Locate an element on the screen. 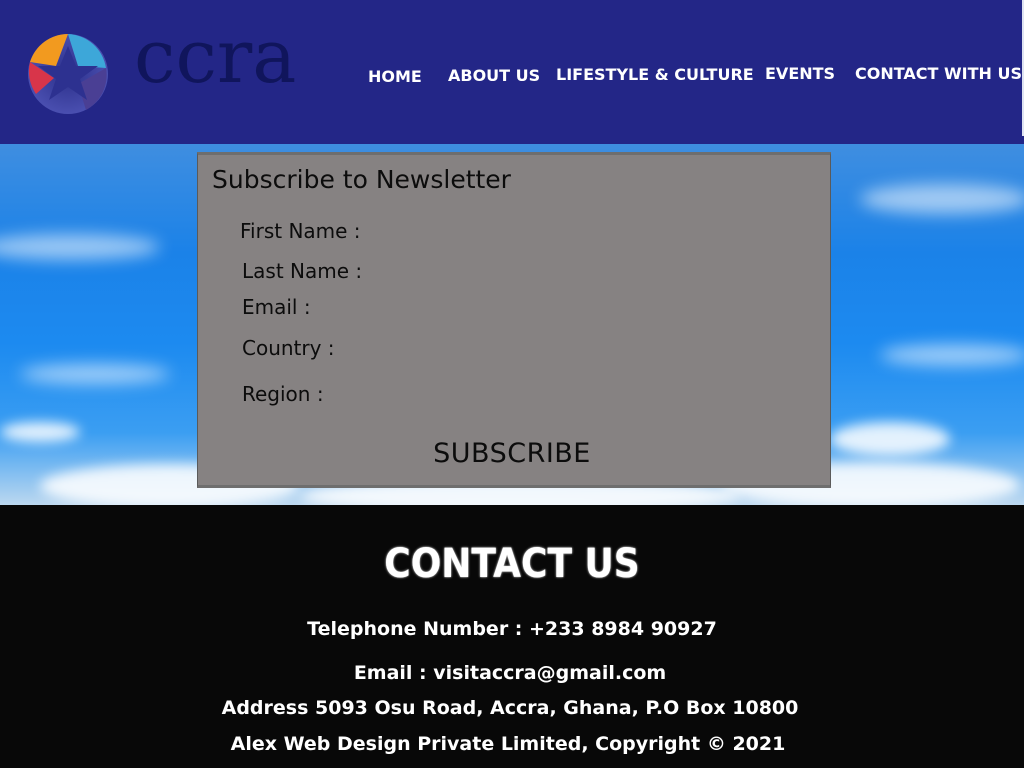  last-name-input is located at coordinates (594, 271).